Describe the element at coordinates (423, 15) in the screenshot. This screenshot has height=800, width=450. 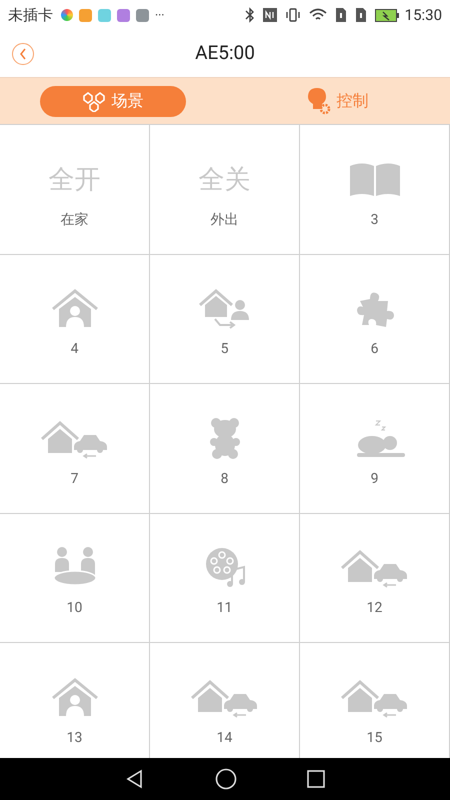
I see `clock-text: 15:30` at that location.